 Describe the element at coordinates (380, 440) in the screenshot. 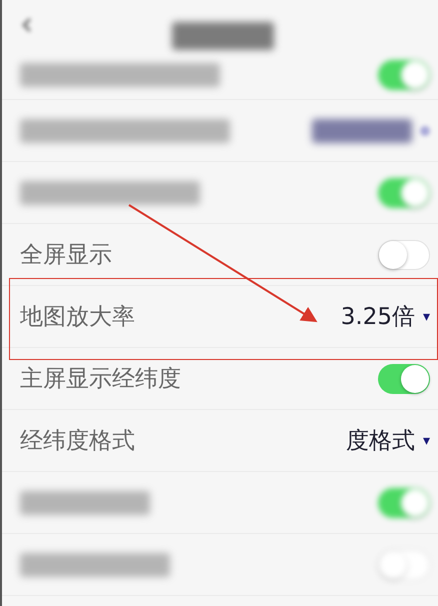

I see `dropdown-value: 度格式` at that location.